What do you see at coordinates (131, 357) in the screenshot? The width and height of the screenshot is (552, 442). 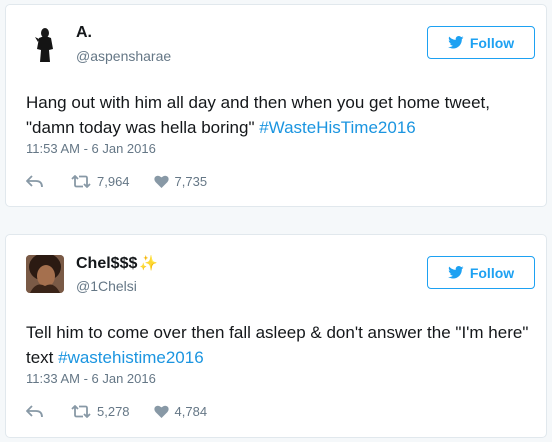 I see `hashtag-link: #wastehistime2016` at bounding box center [131, 357].